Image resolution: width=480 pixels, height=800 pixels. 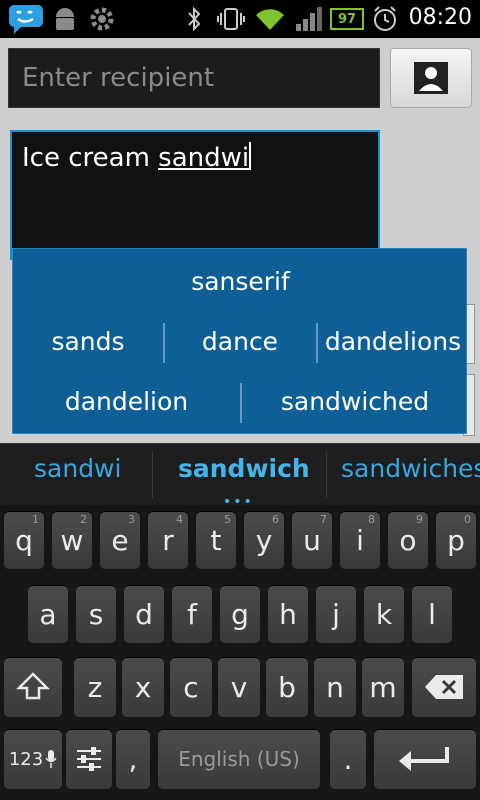 I want to click on status-bar: 97 08:20, so click(x=240, y=19).